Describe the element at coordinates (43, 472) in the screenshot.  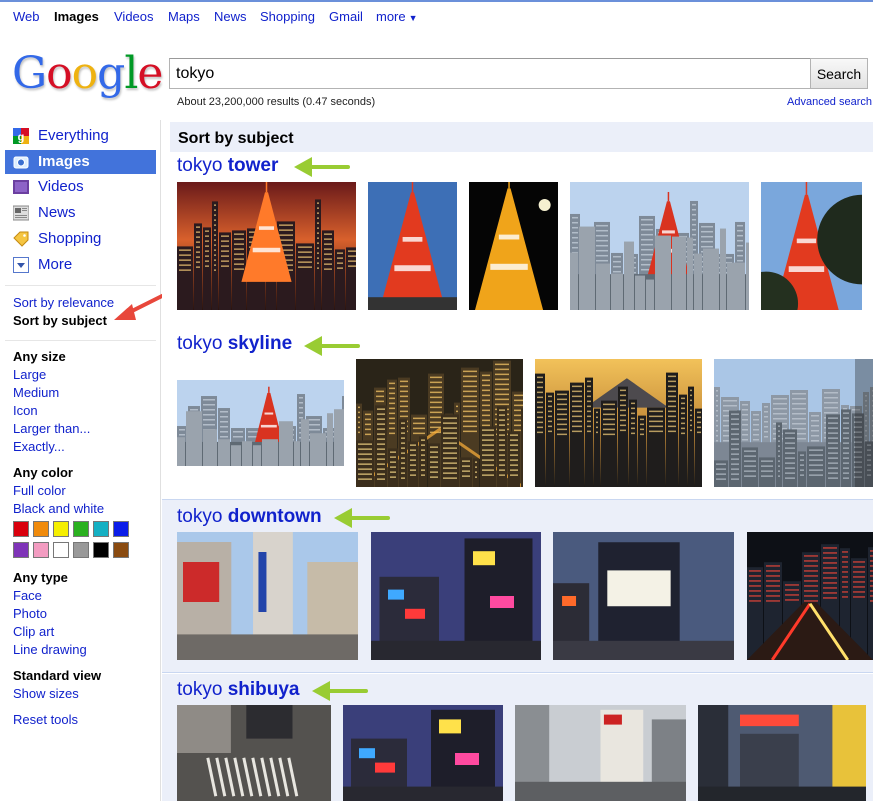
I see `color-heading: Any color` at that location.